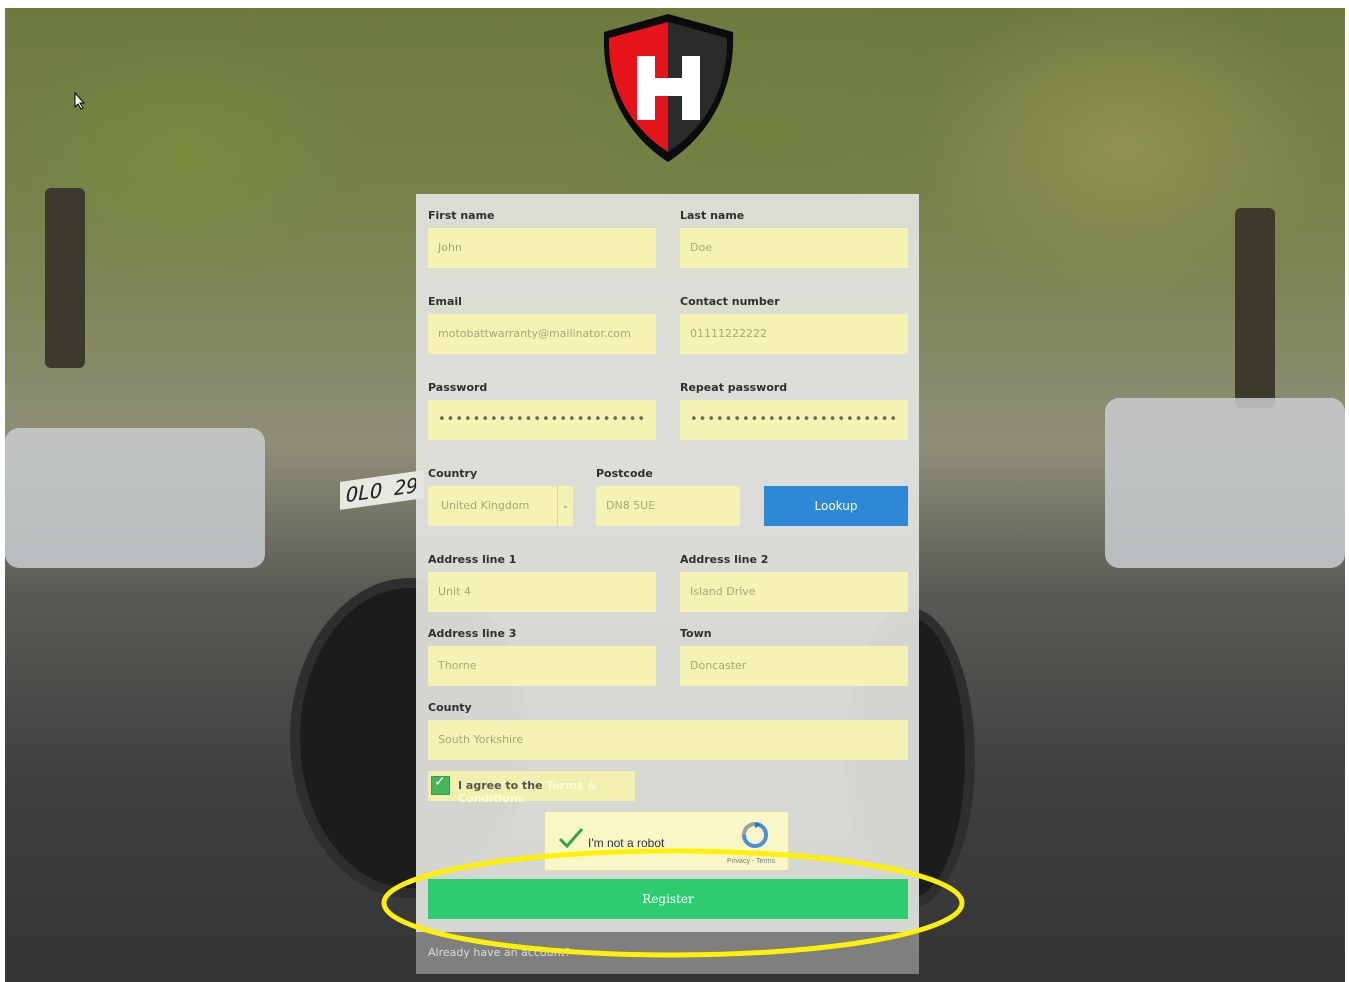  I want to click on terms-agreement: ✓ I agree to the Terms & Conditions, so click(531, 788).